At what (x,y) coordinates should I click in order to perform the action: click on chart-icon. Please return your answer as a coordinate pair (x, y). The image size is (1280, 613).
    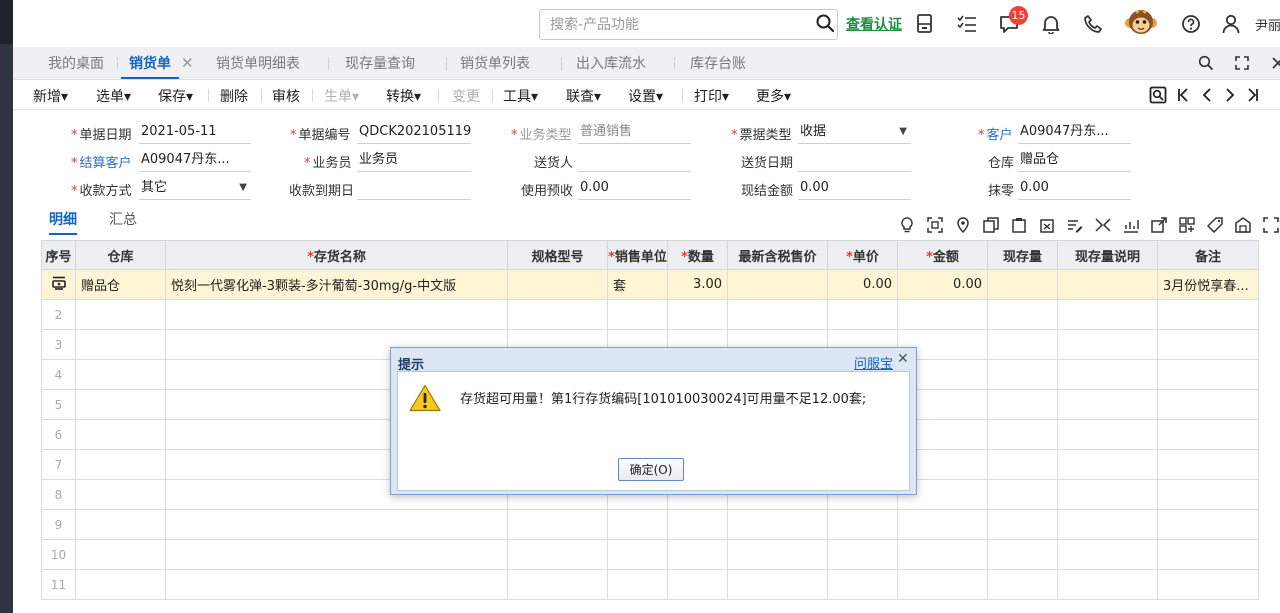
    Looking at the image, I should click on (1131, 227).